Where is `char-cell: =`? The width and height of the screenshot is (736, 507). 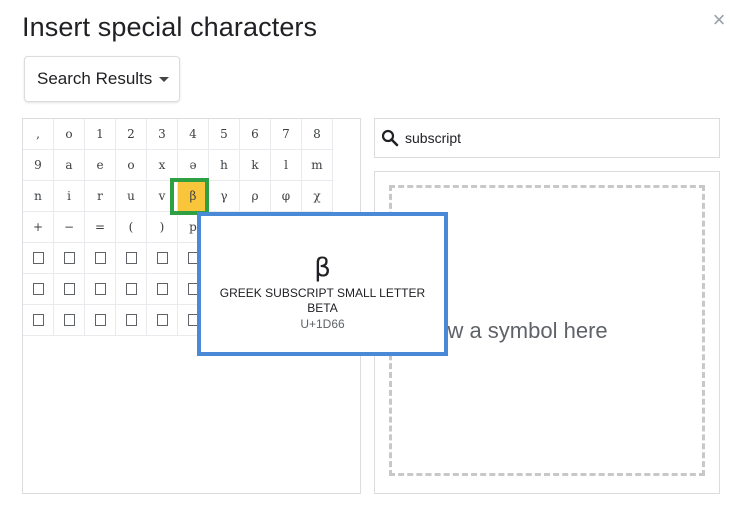
char-cell: = is located at coordinates (100, 227).